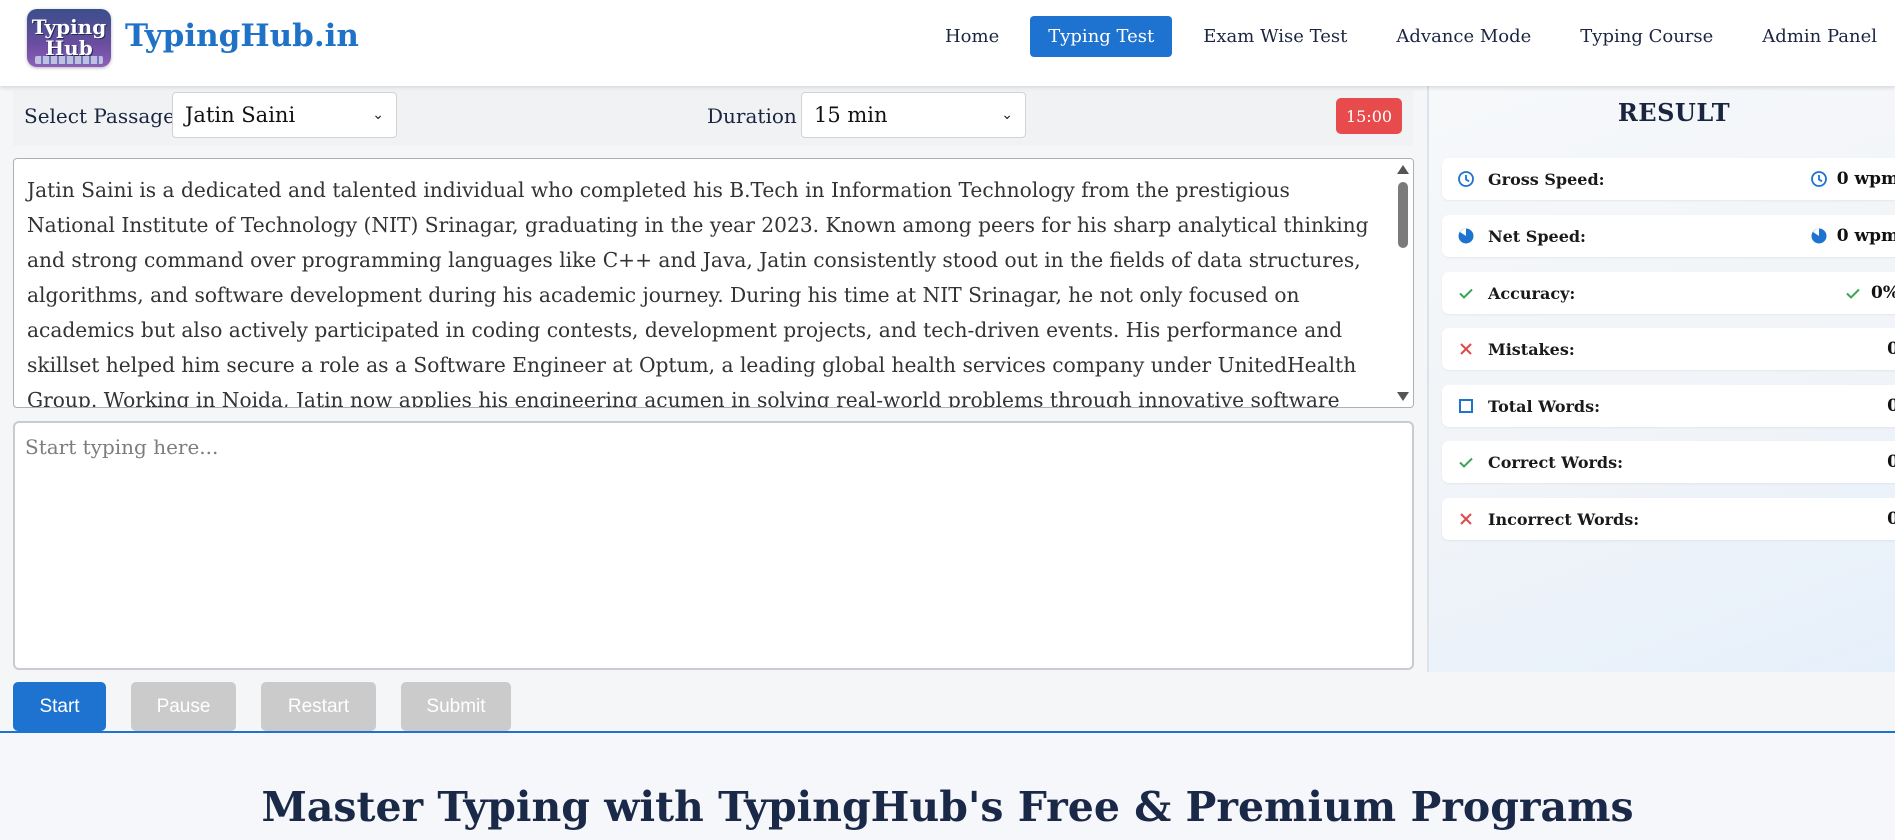 This screenshot has height=840, width=1895. I want to click on stat-total-words: Total Words: 0, so click(1668, 406).